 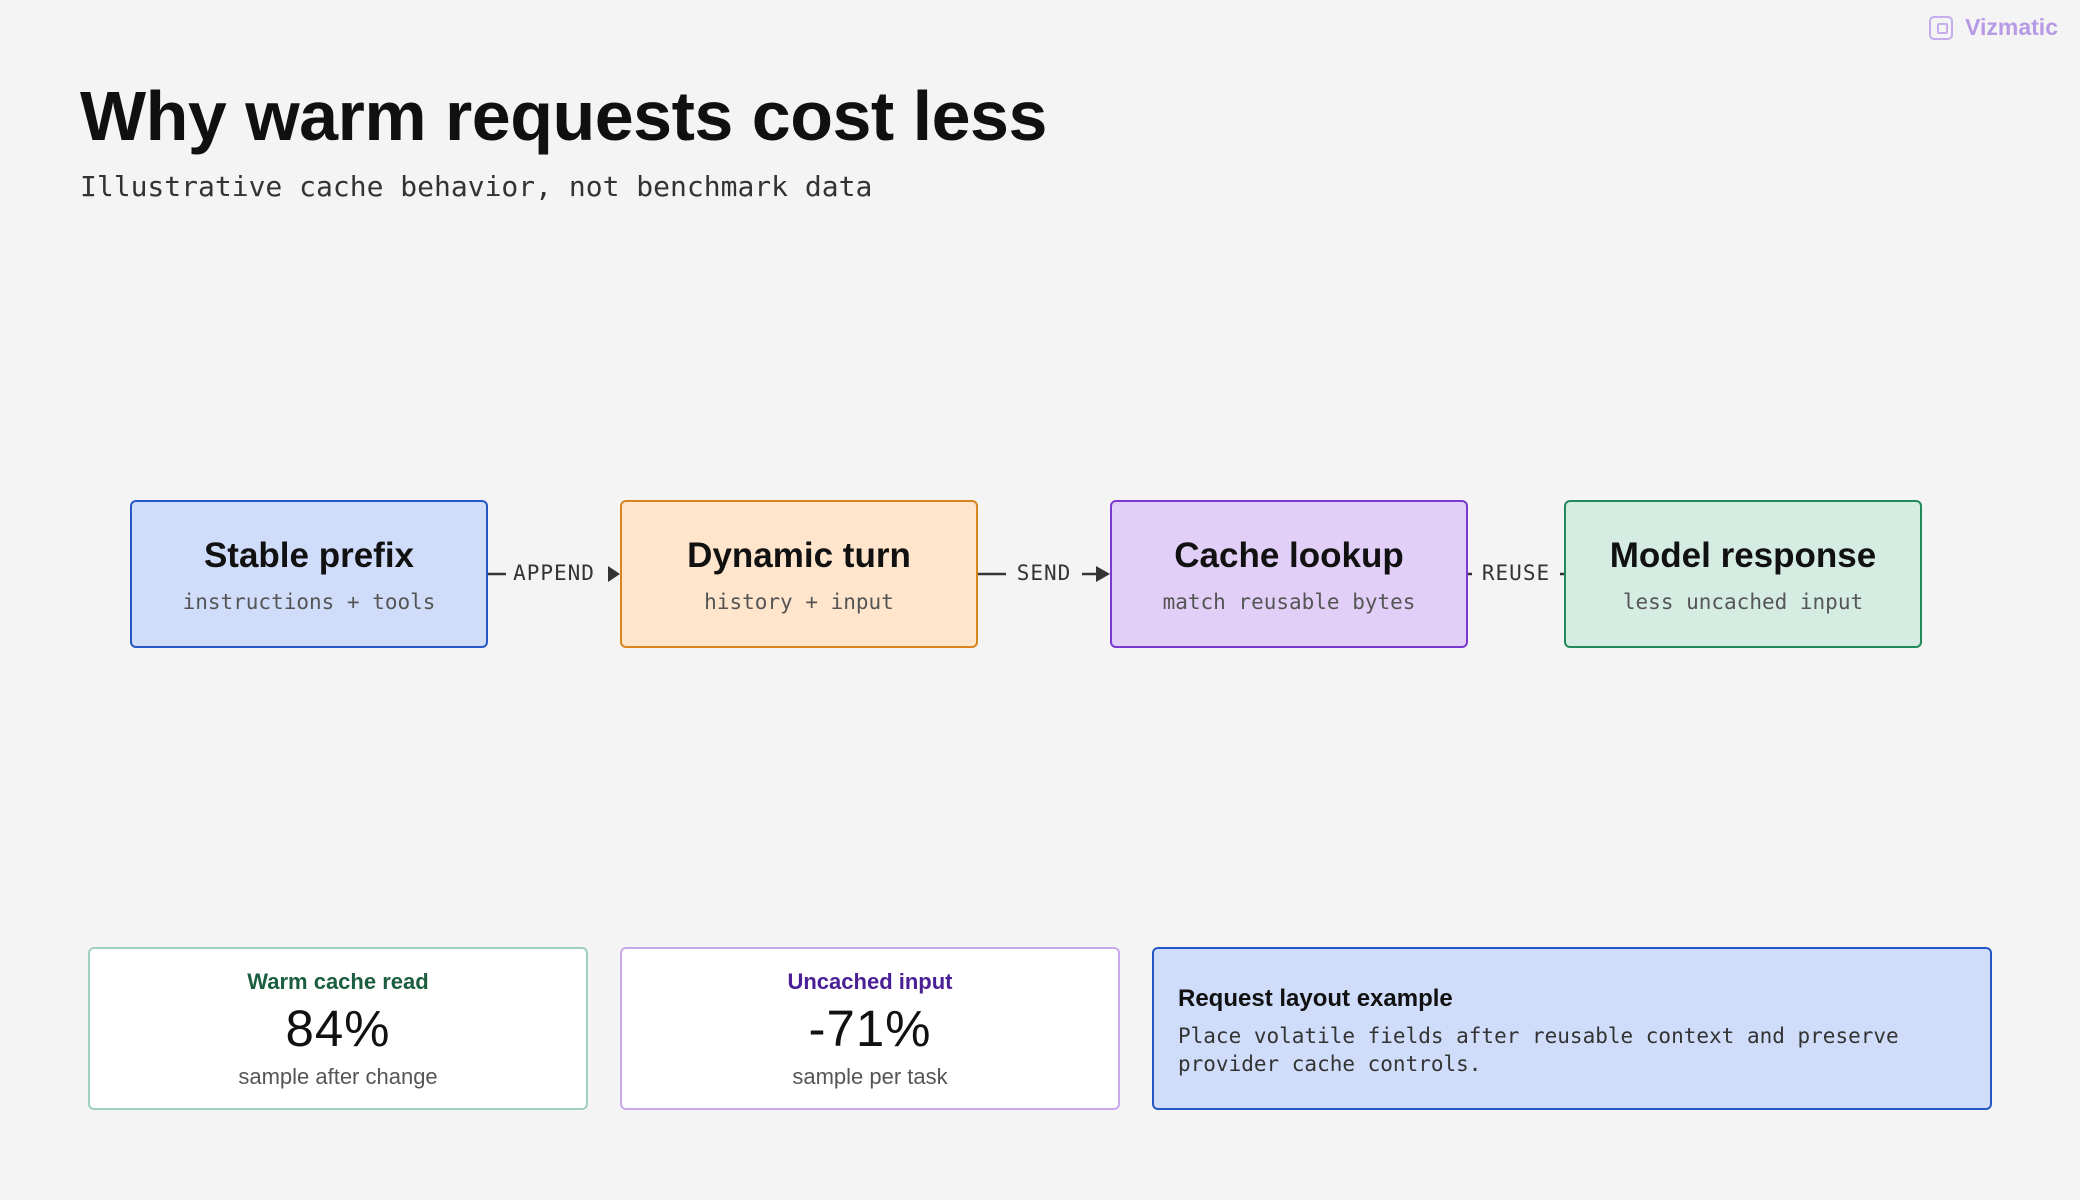 I want to click on metric-note: sample after change, so click(x=338, y=1076).